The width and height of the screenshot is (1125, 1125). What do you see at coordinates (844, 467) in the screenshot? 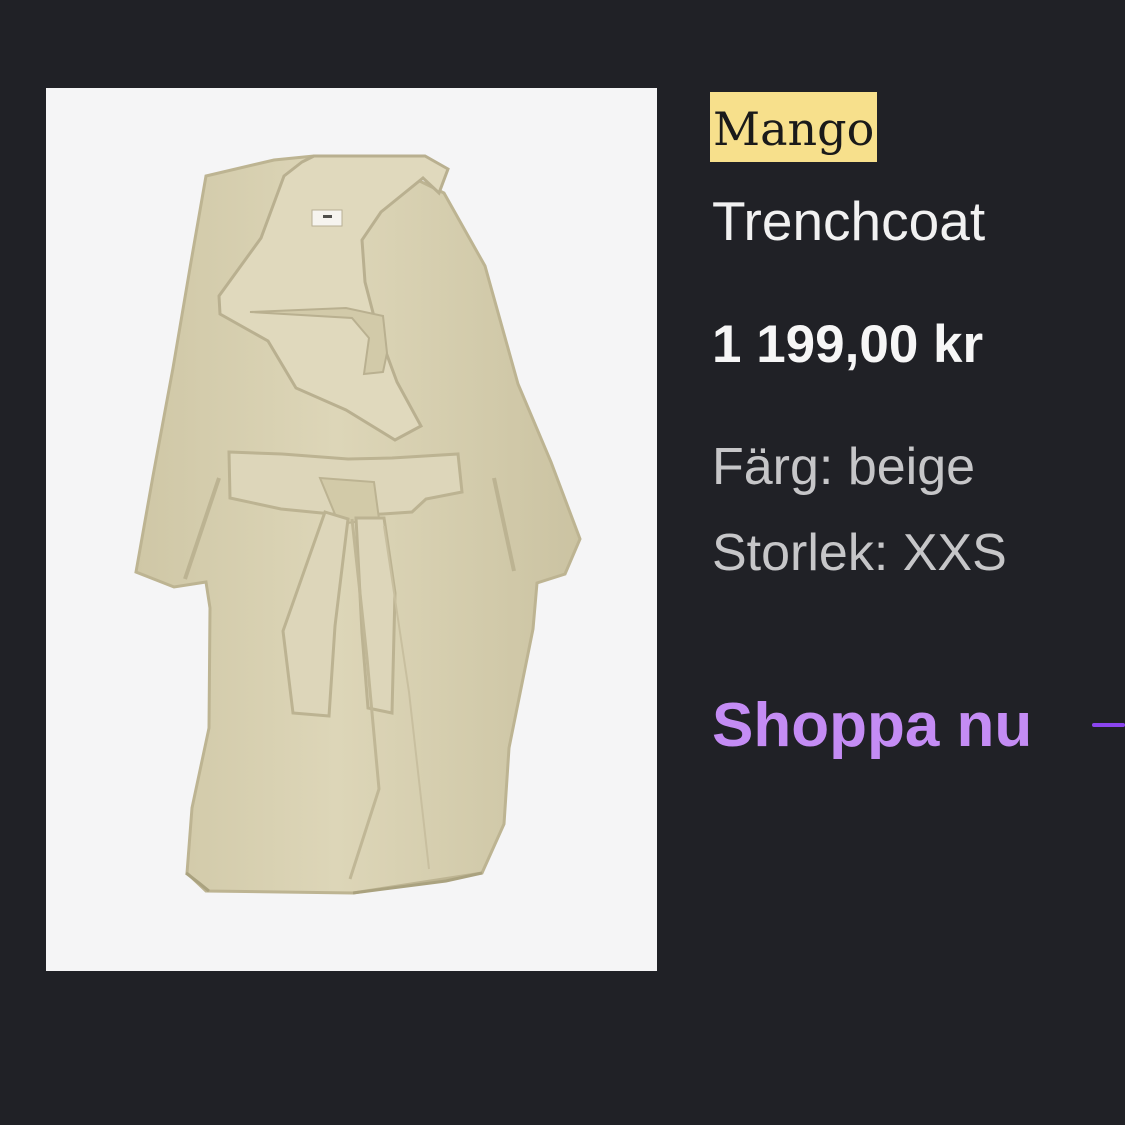
I see `product-color: Färg: beige` at bounding box center [844, 467].